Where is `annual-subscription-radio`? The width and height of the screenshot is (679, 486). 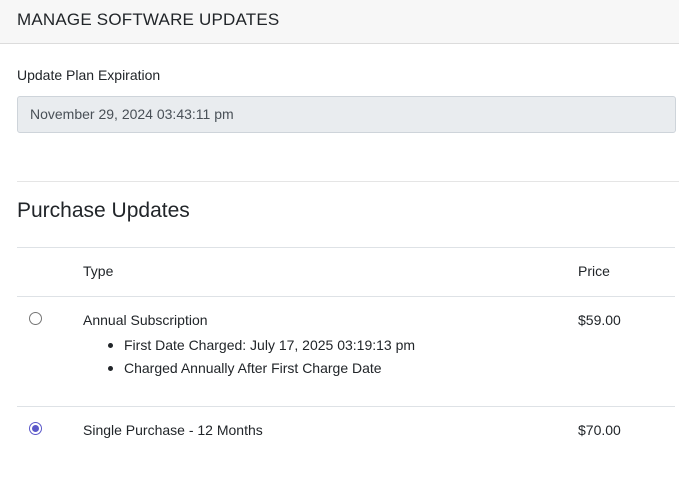 annual-subscription-radio is located at coordinates (35, 318).